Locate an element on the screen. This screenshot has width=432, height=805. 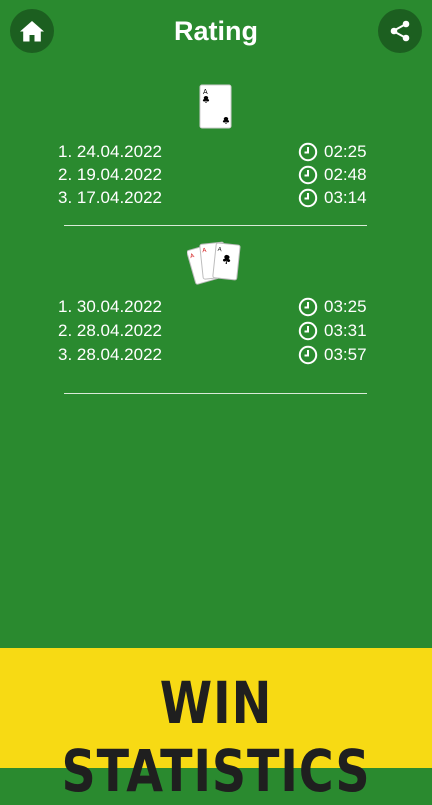
rank-date: 3. 28.04.2022 is located at coordinates (110, 354).